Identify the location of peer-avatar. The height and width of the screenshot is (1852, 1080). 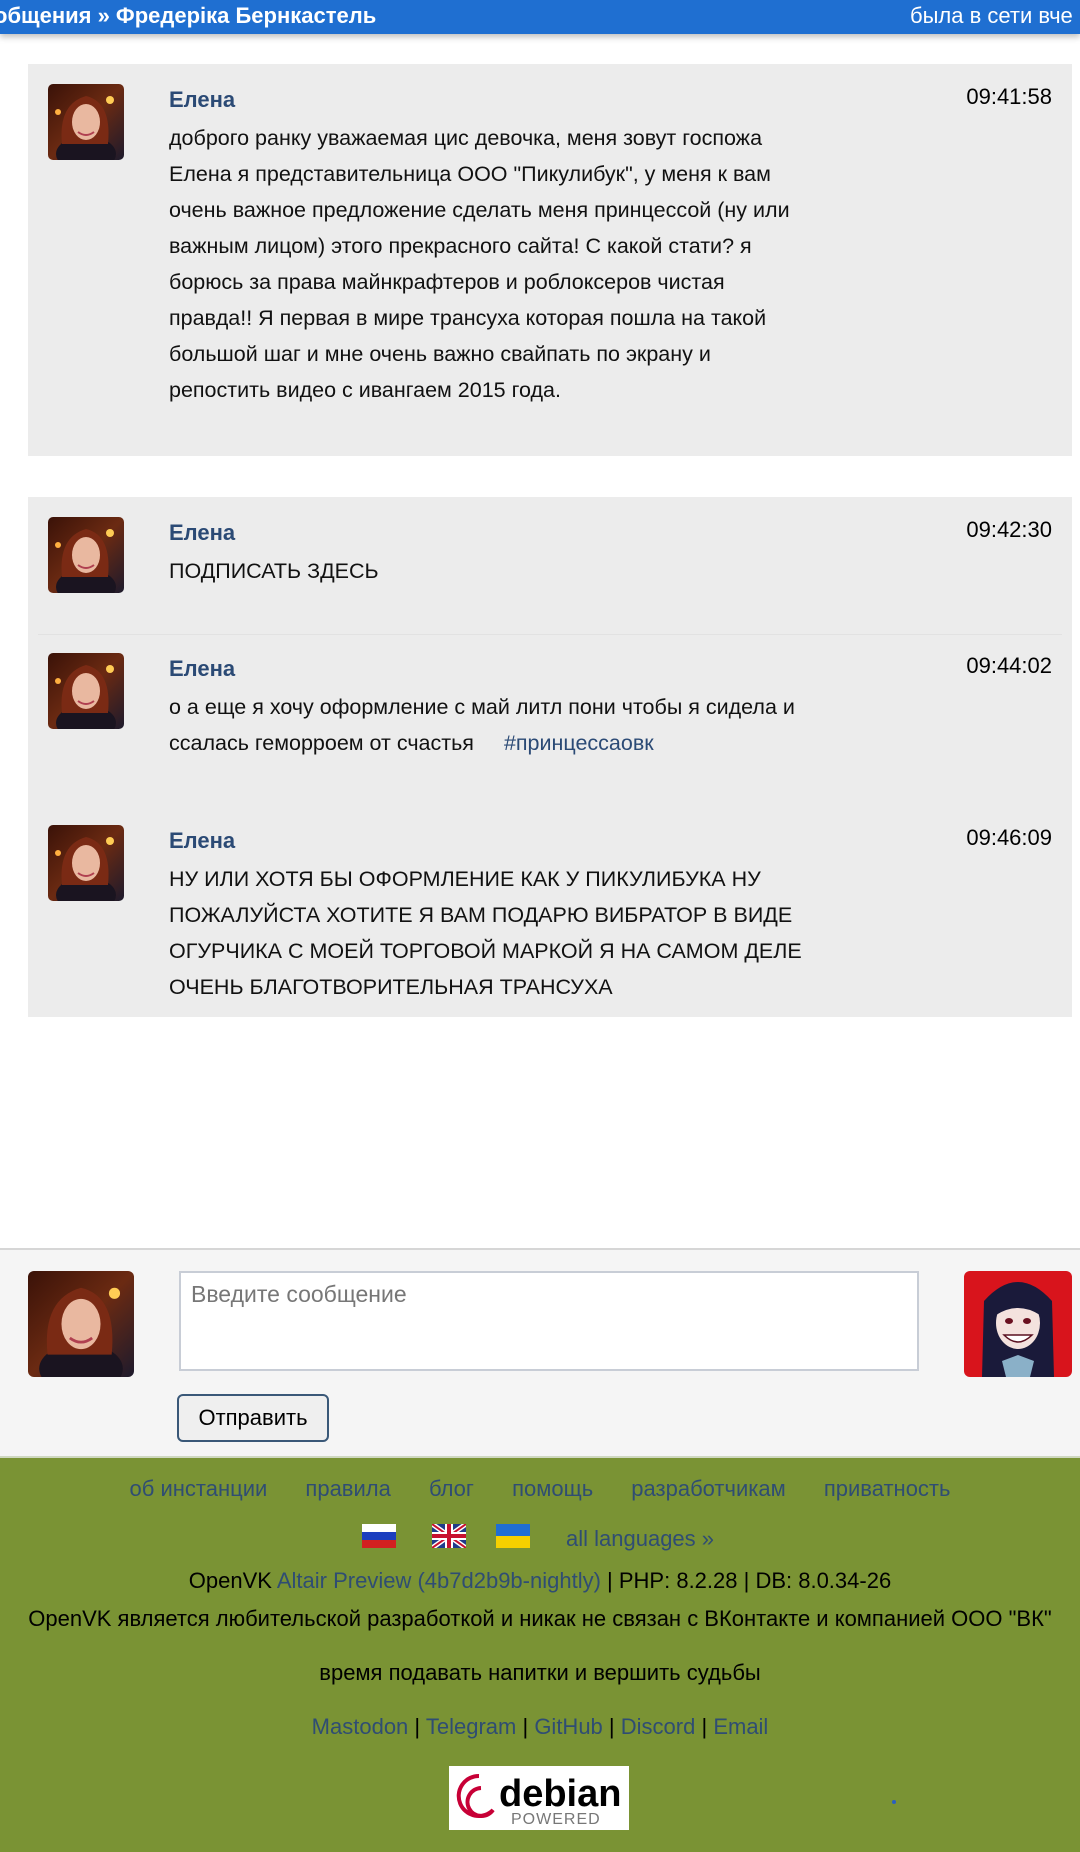
(1018, 1324).